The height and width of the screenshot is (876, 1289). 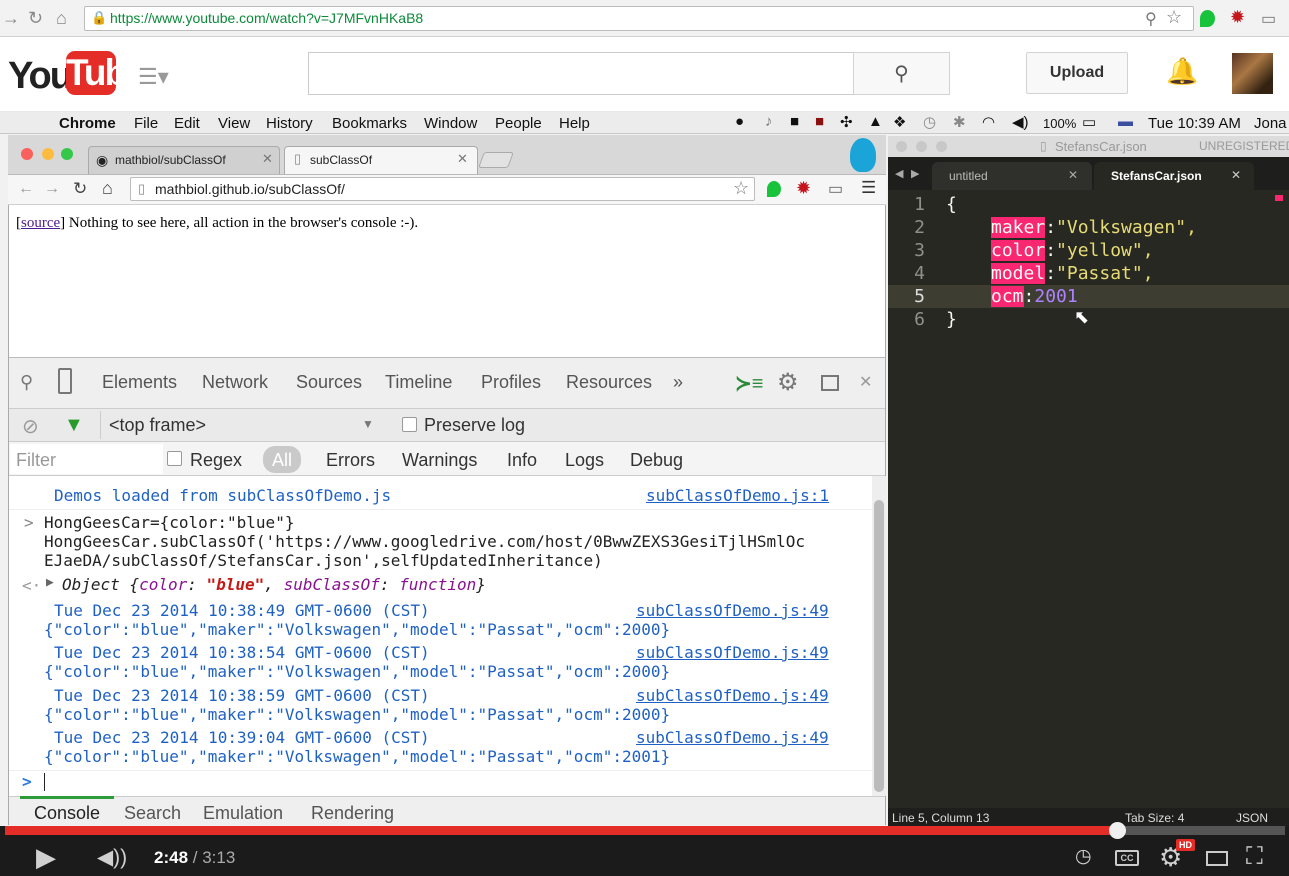 I want to click on menubar-user: Jona, so click(x=1270, y=123).